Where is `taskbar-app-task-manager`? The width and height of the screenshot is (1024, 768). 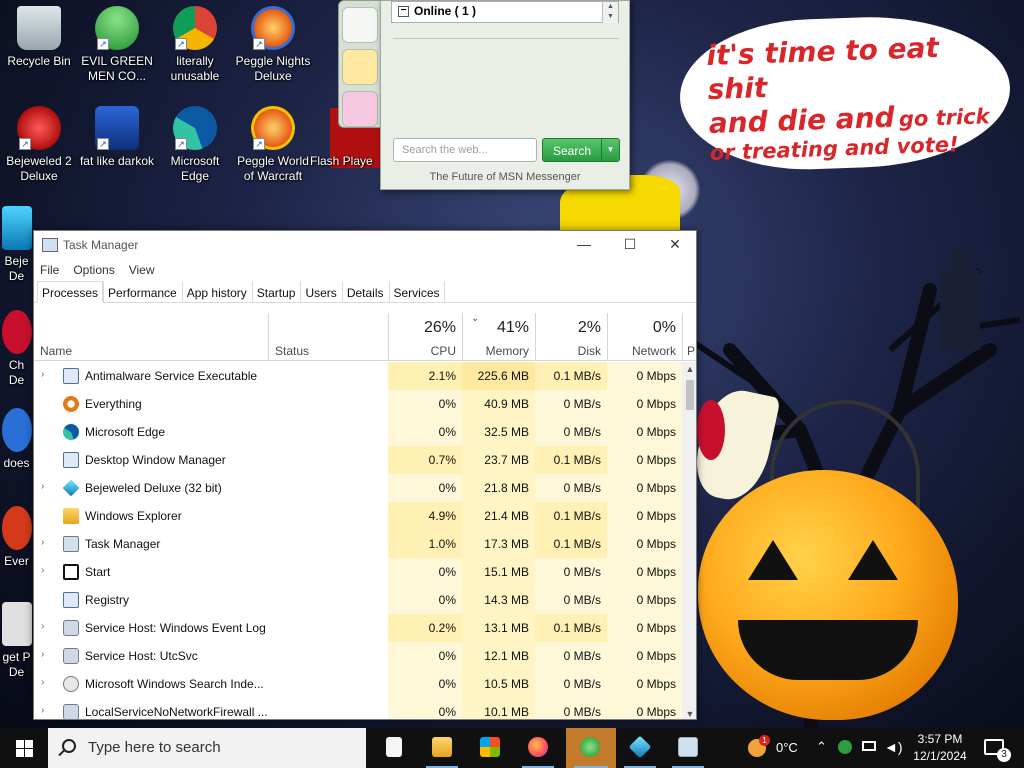
taskbar-app-task-manager is located at coordinates (688, 748).